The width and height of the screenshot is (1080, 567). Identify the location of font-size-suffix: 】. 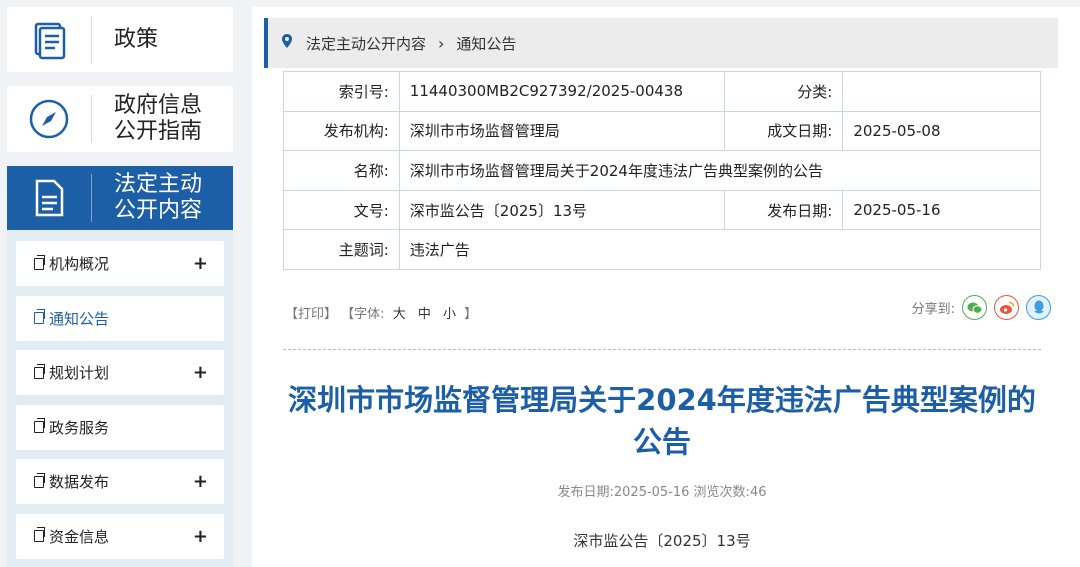
(471, 314).